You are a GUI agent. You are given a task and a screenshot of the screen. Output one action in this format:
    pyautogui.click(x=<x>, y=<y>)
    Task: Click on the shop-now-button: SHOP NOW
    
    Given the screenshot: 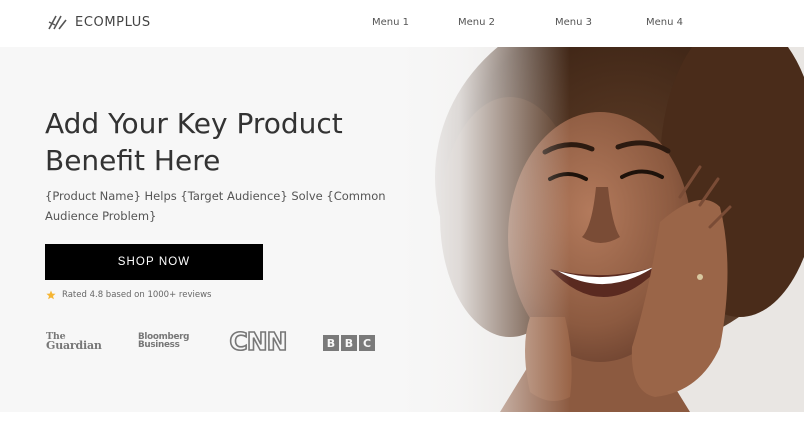 What is the action you would take?
    pyautogui.click(x=154, y=262)
    